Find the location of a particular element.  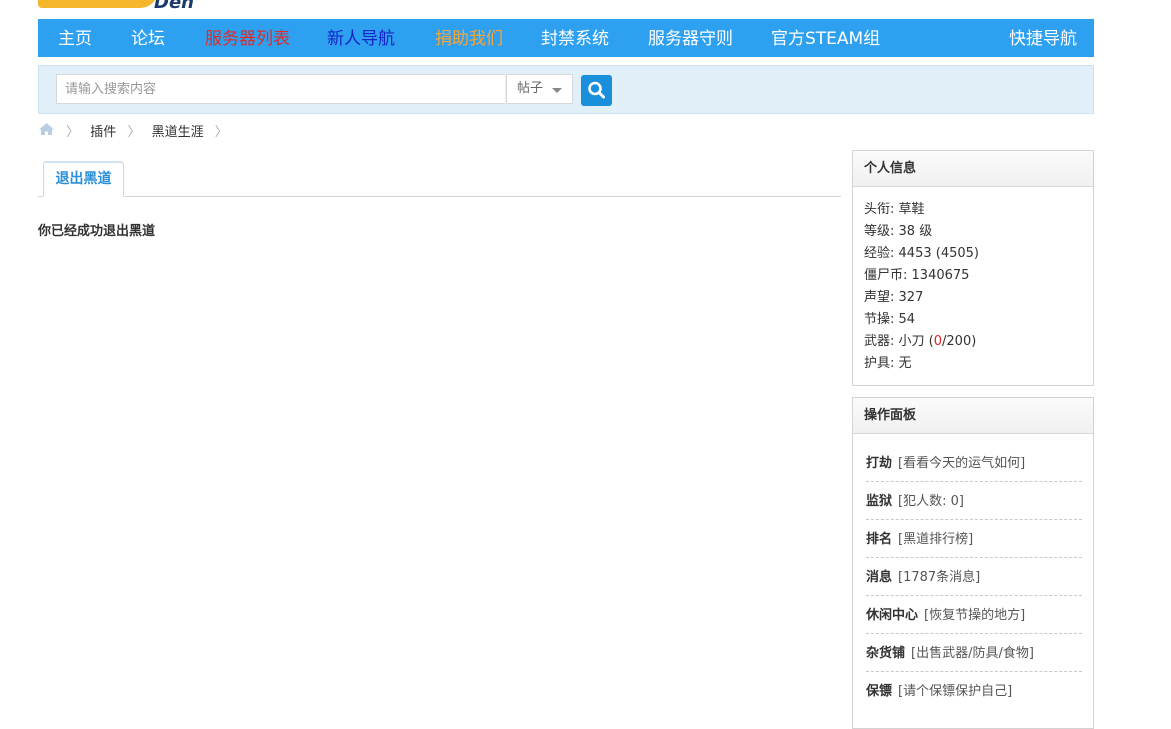

op-item-leisure-center: 休闲中心 [恢复节操的地方] is located at coordinates (974, 615).